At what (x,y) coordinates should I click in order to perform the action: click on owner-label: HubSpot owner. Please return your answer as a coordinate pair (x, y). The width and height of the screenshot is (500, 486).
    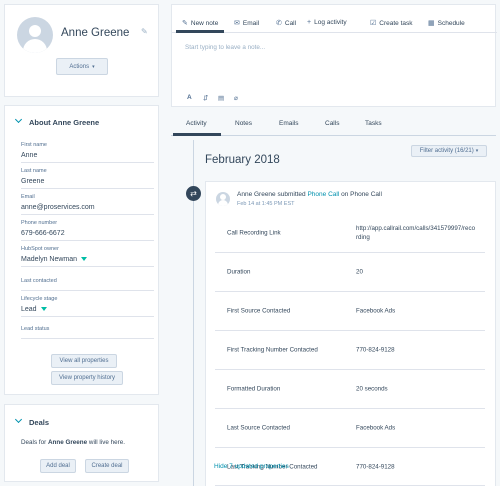
    Looking at the image, I should click on (40, 249).